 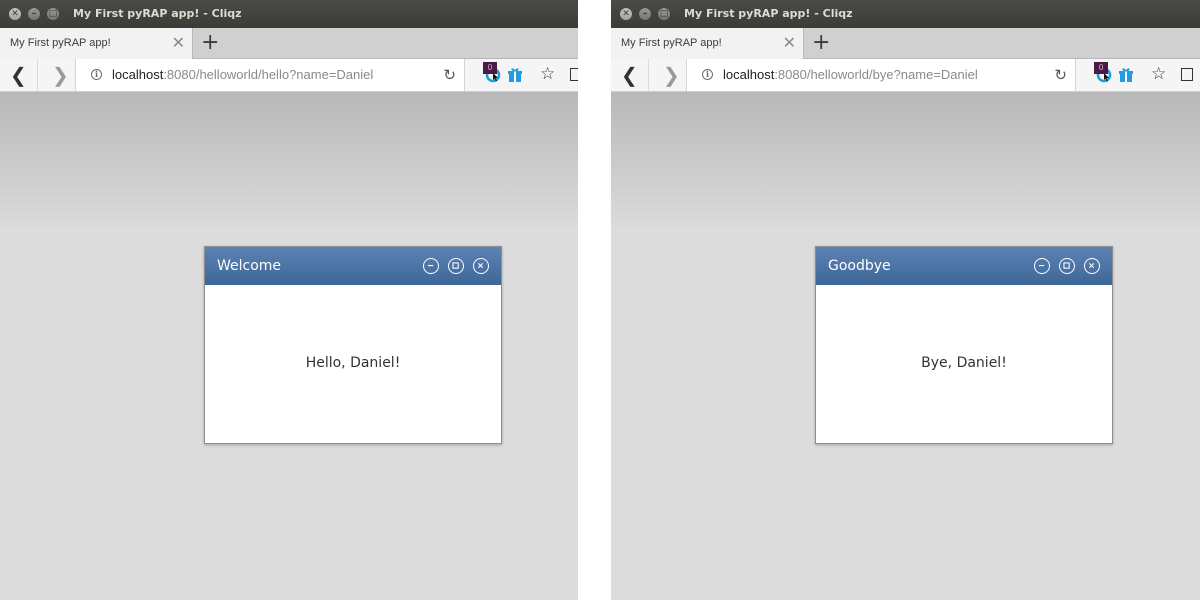 I want to click on dialog-body: Bye, Daniel!, so click(x=964, y=364).